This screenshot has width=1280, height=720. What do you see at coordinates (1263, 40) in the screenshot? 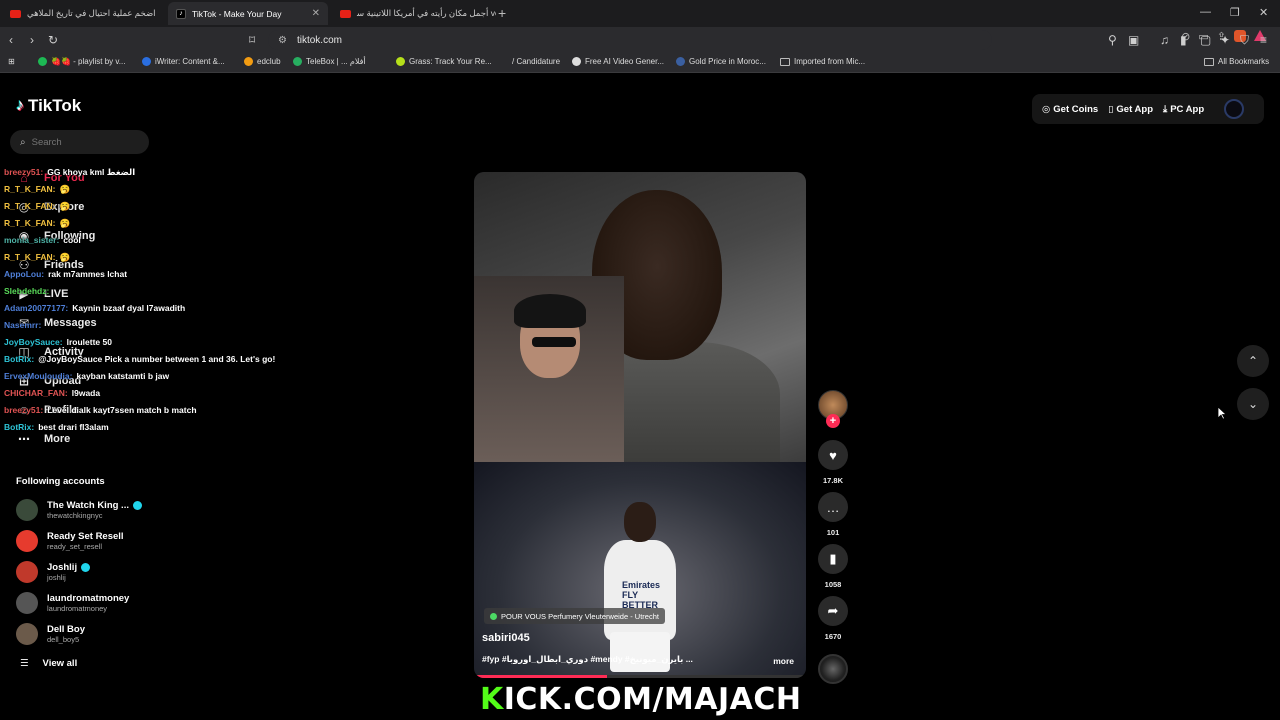
I see `menu-icon: ≡` at bounding box center [1263, 40].